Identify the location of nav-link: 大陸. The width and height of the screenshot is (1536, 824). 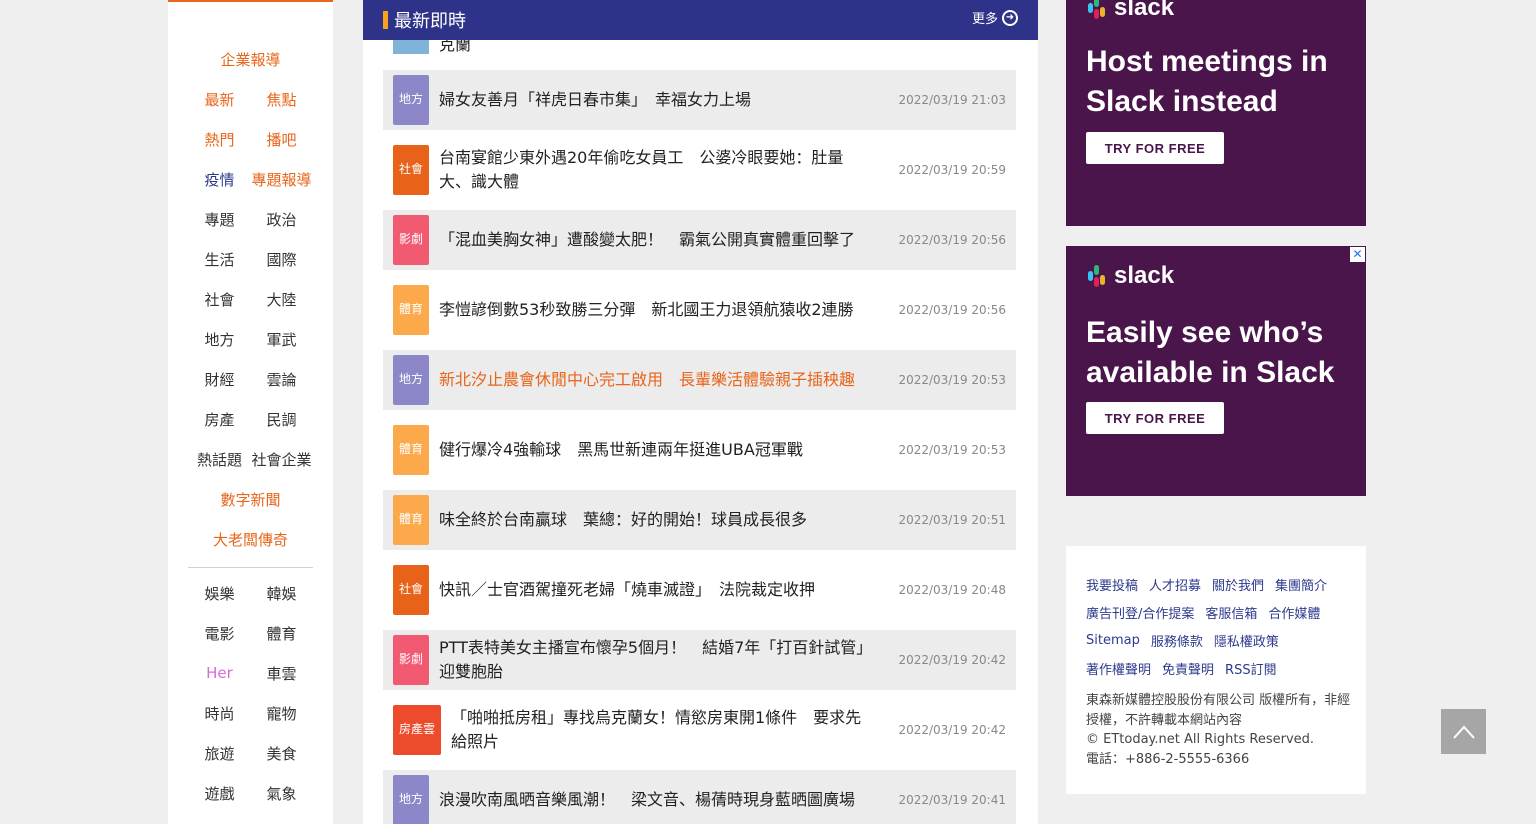
(282, 299).